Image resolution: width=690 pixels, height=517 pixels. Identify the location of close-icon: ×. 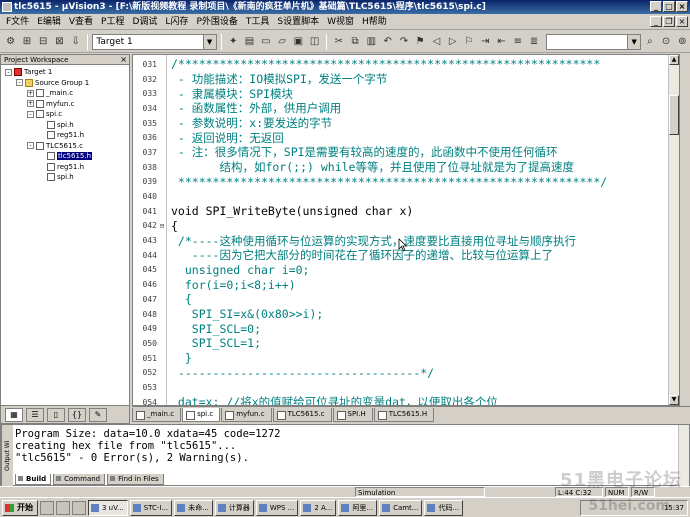
(123, 60).